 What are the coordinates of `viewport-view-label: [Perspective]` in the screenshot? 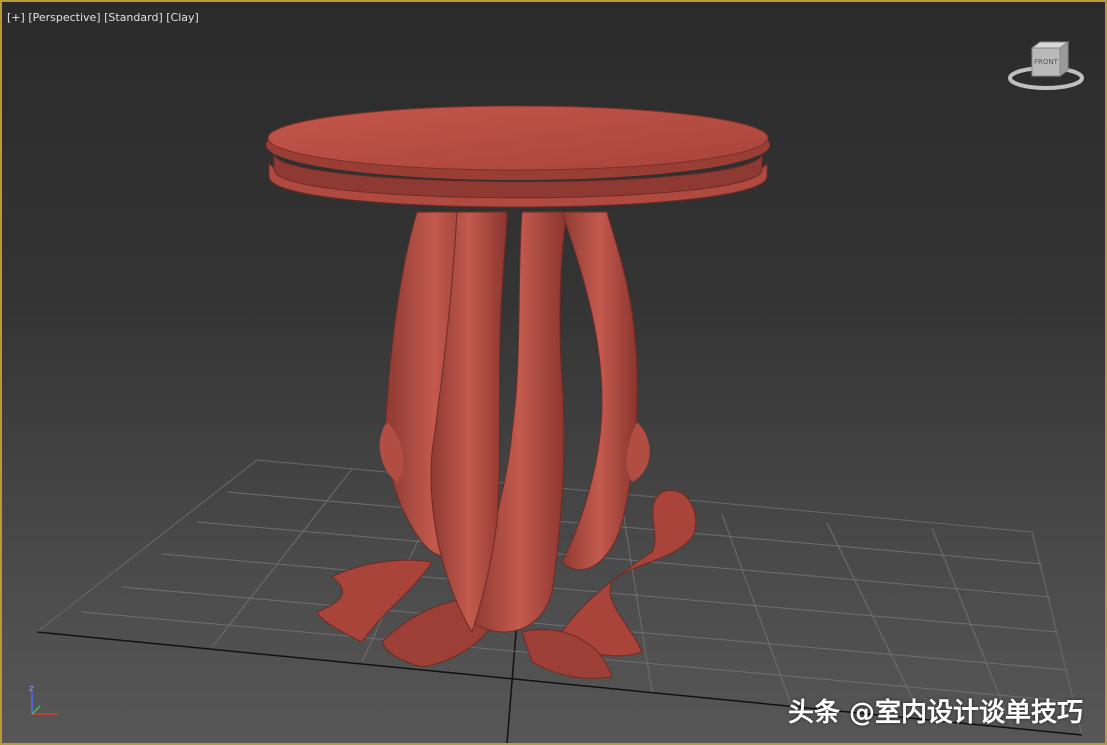 It's located at (64, 17).